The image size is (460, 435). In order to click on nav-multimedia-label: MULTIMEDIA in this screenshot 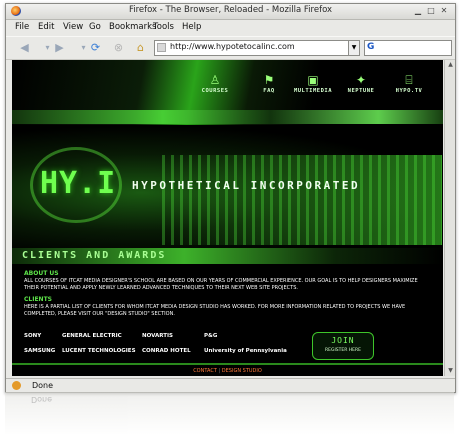, I will do `click(313, 91)`.